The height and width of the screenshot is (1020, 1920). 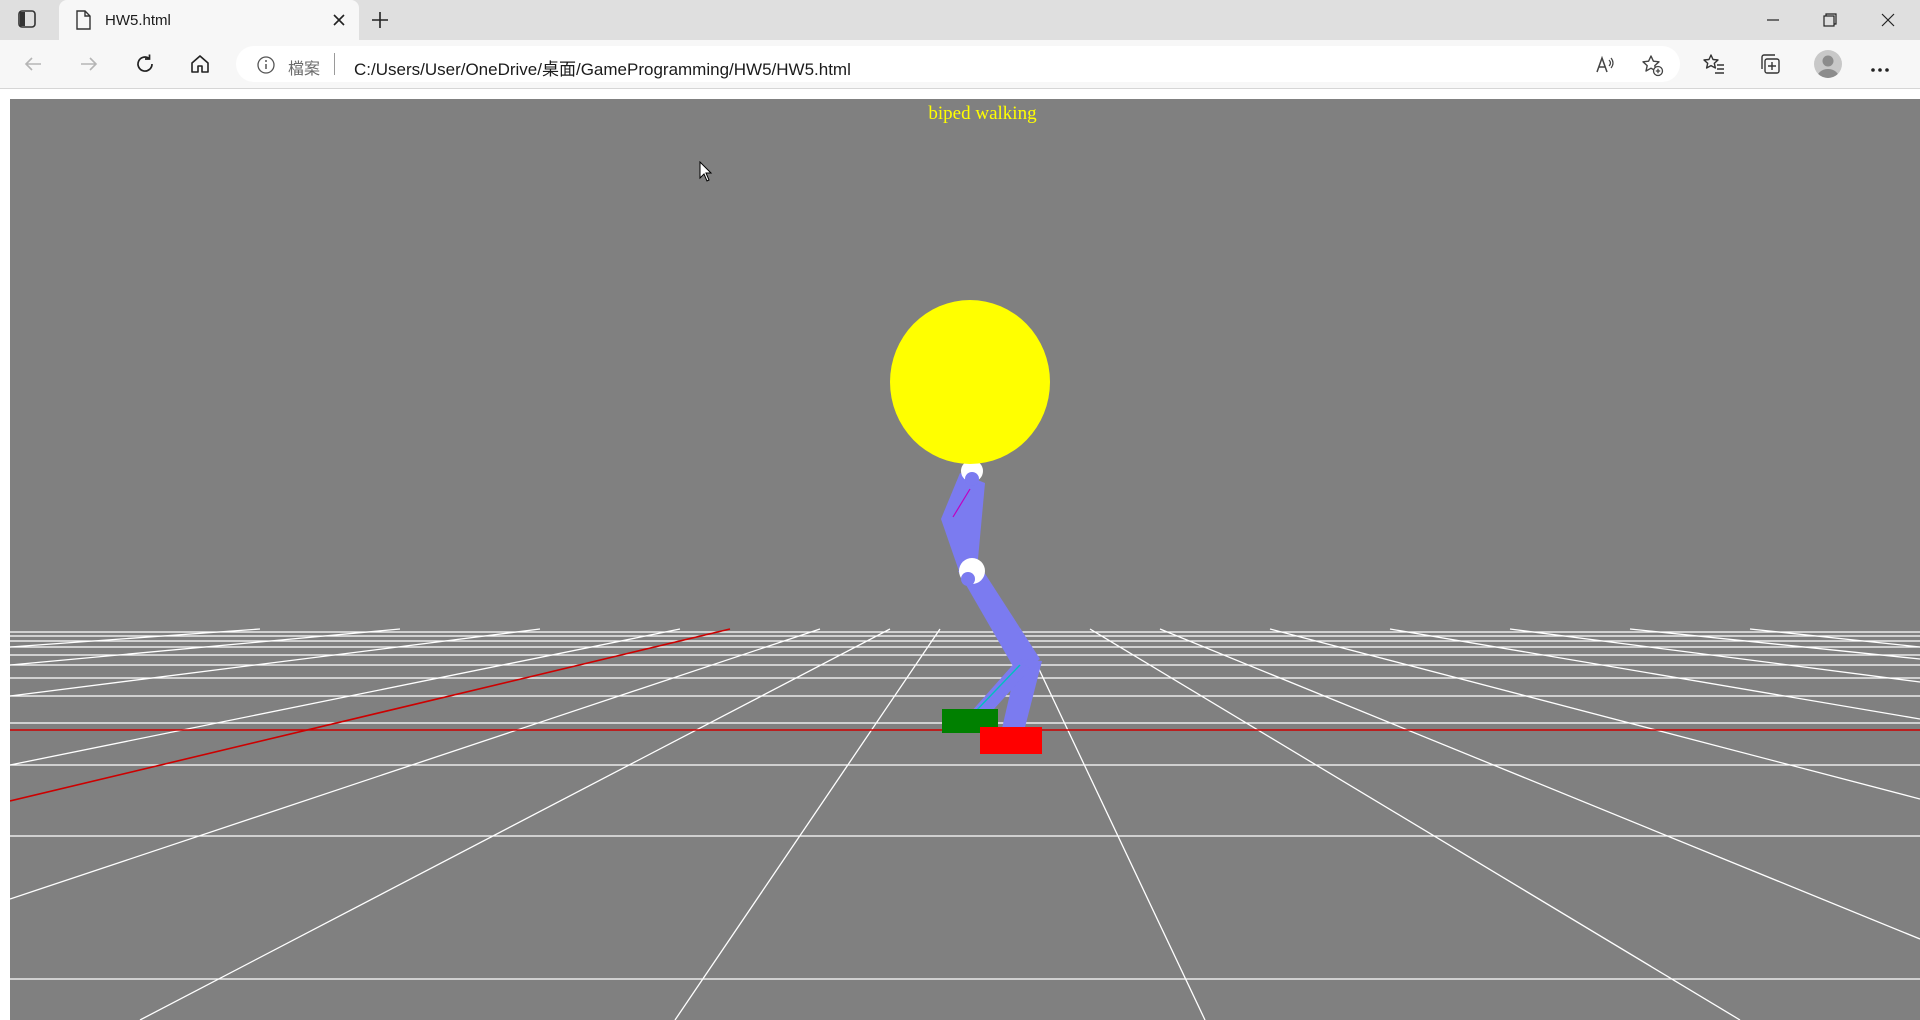 What do you see at coordinates (334, 64) in the screenshot?
I see `address-separator` at bounding box center [334, 64].